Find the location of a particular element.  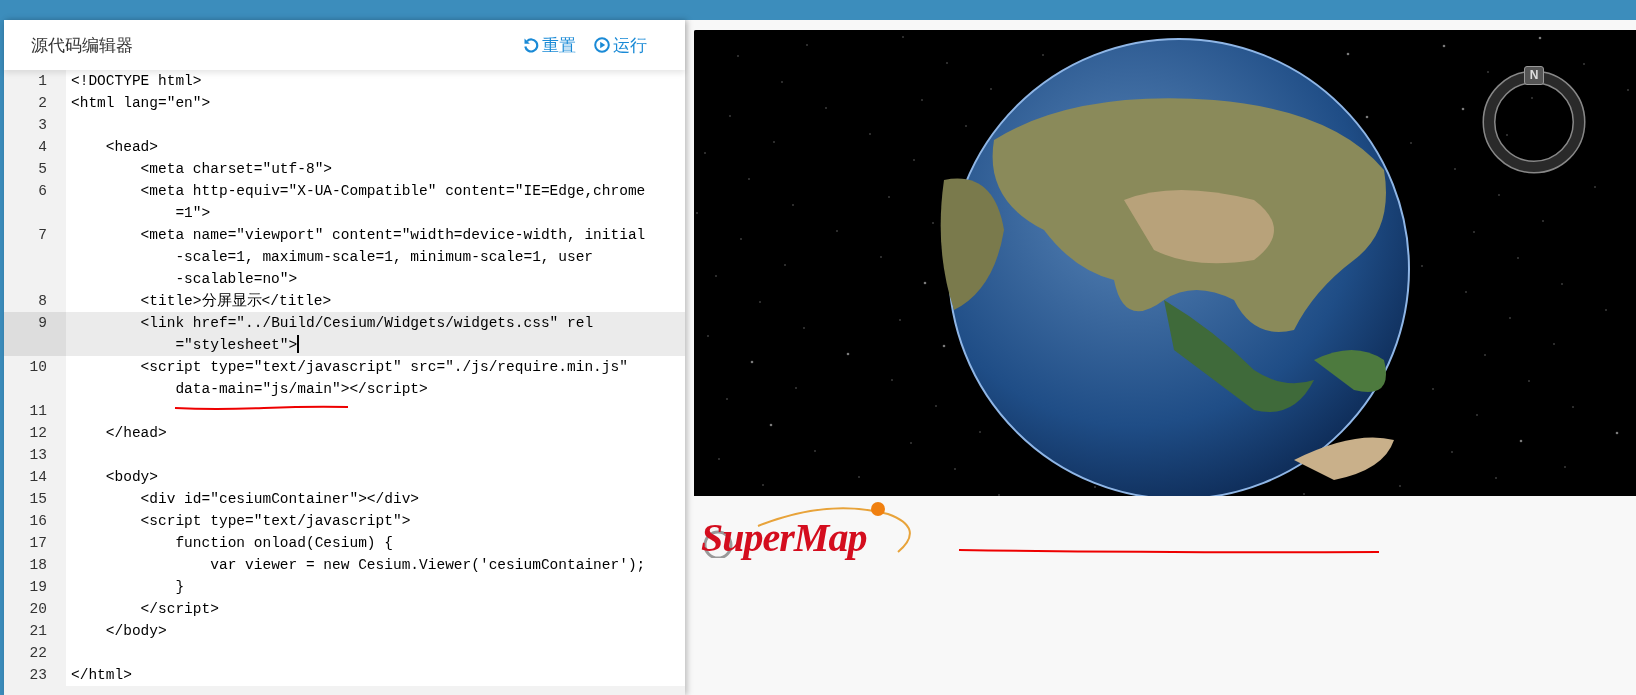

reset-button: 重置 is located at coordinates (549, 45).